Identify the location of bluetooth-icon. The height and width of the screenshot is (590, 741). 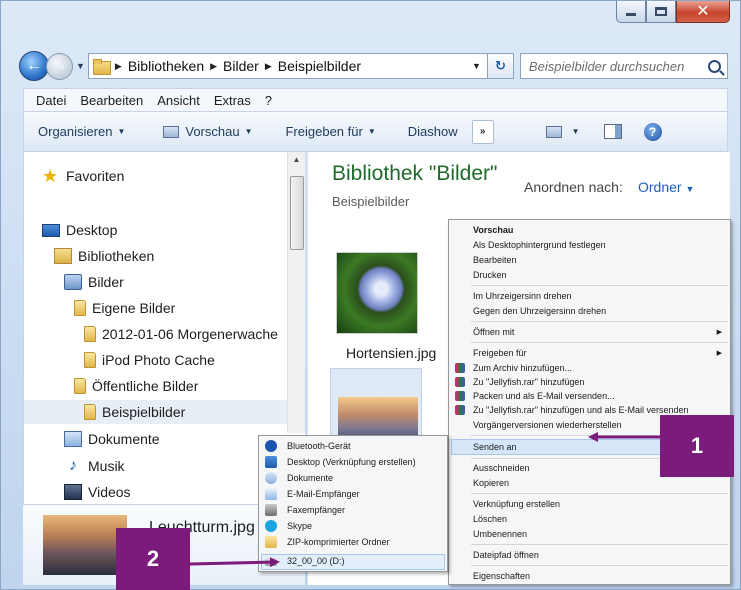
(271, 446).